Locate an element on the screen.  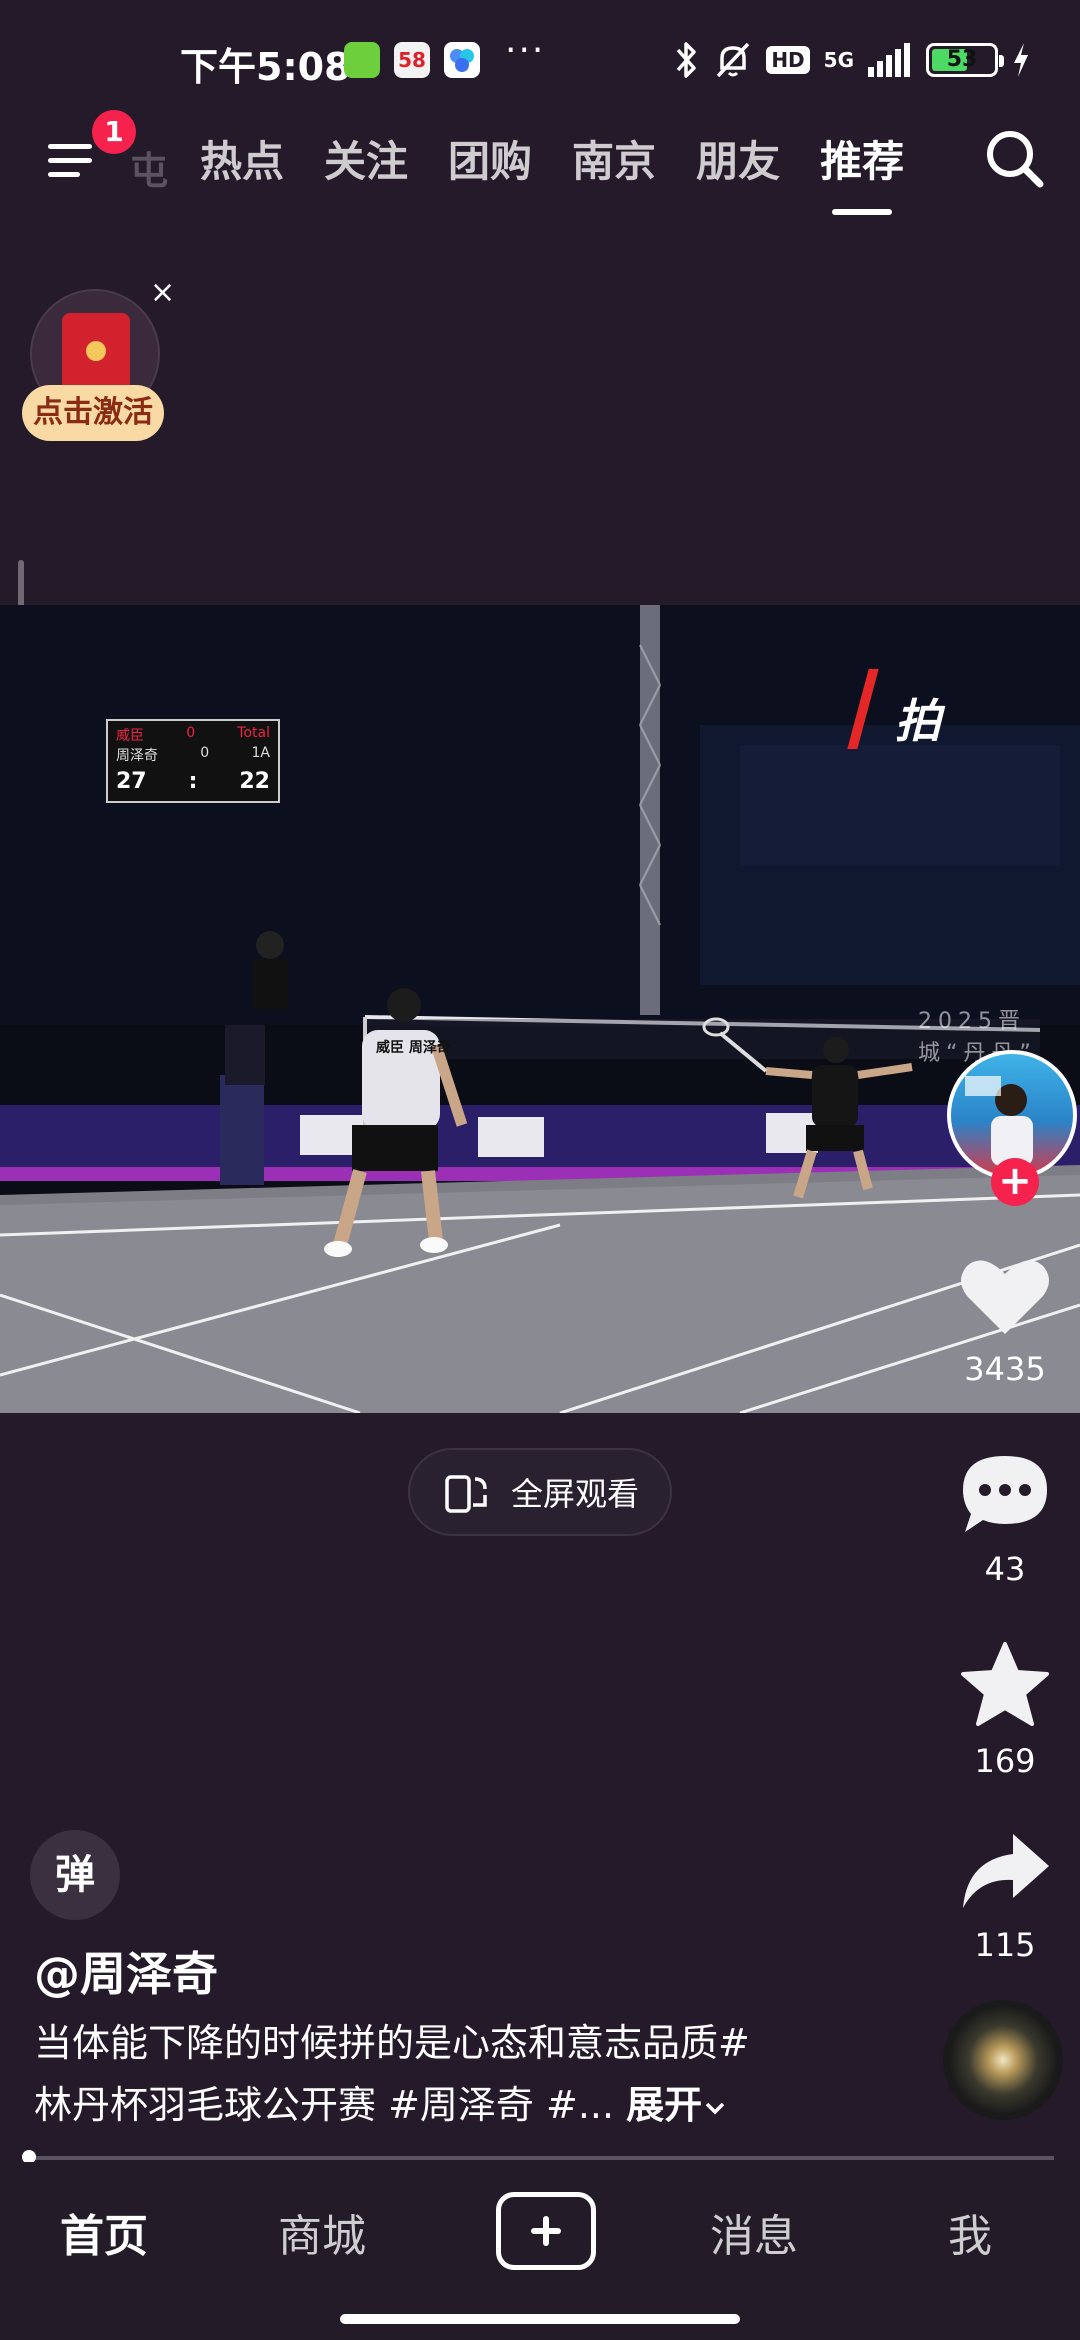
danmaku-button: 弹 is located at coordinates (75, 1875).